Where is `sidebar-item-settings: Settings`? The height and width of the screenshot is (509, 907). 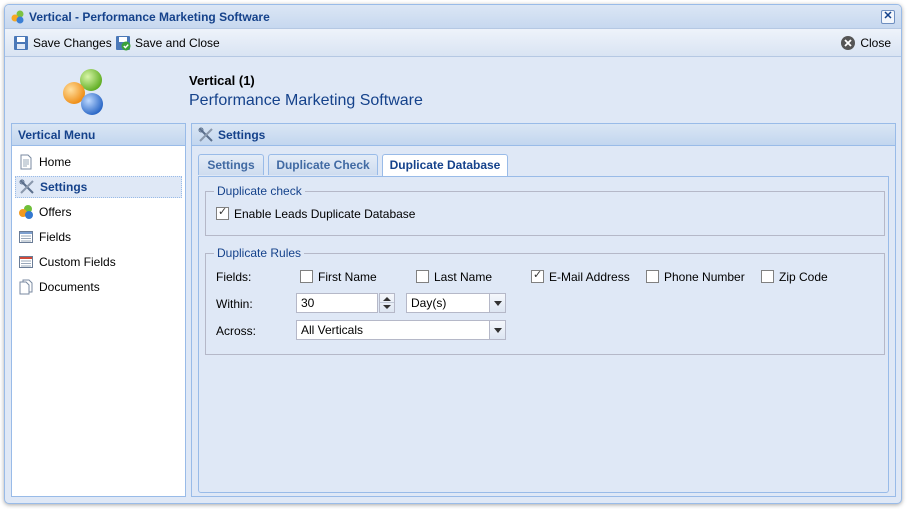 sidebar-item-settings: Settings is located at coordinates (98, 187).